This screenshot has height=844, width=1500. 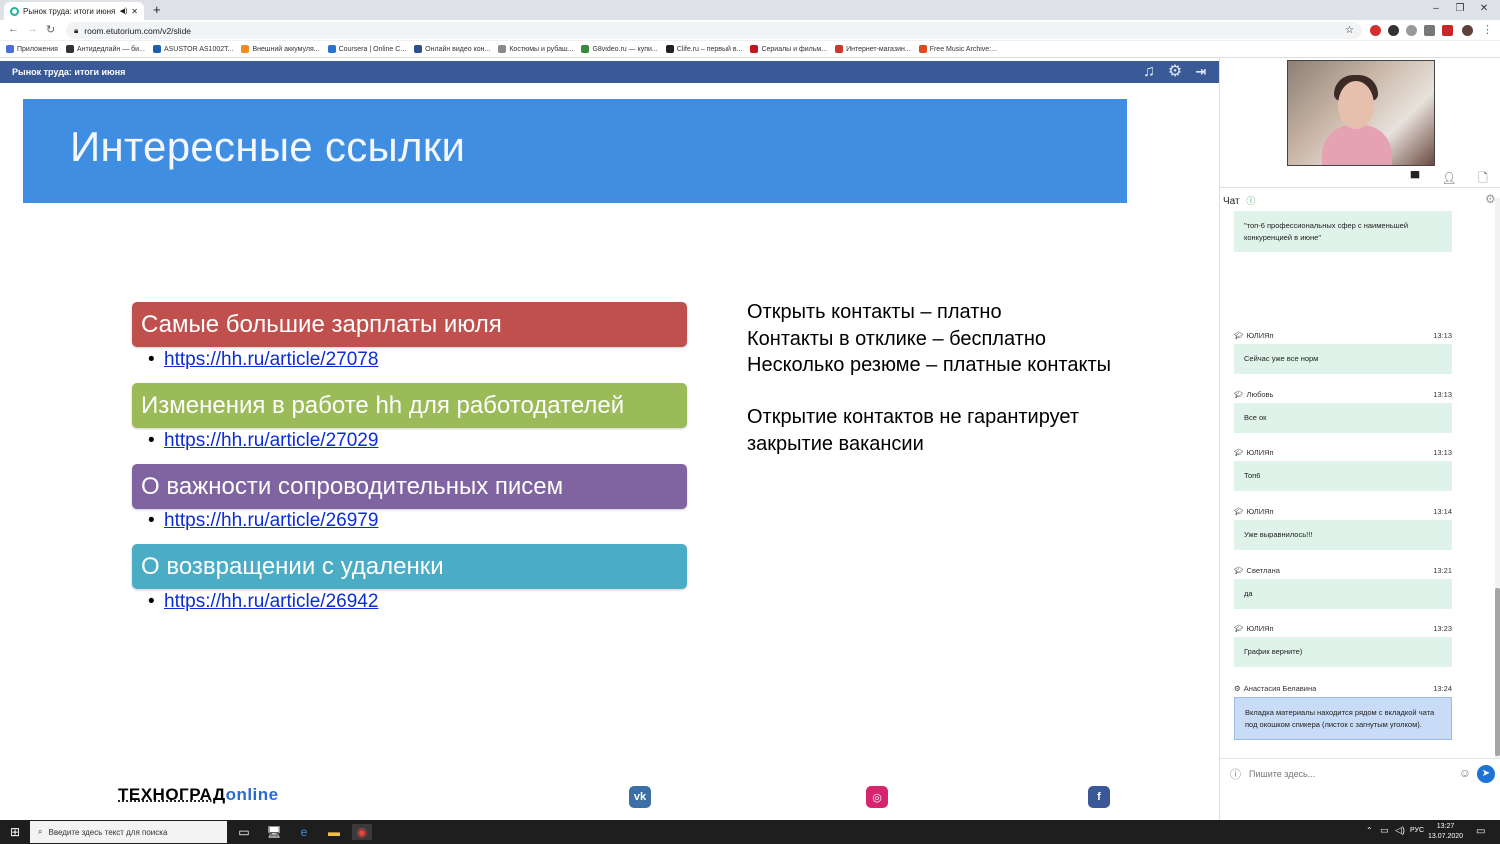 I want to click on new-tab-button: +, so click(x=157, y=9).